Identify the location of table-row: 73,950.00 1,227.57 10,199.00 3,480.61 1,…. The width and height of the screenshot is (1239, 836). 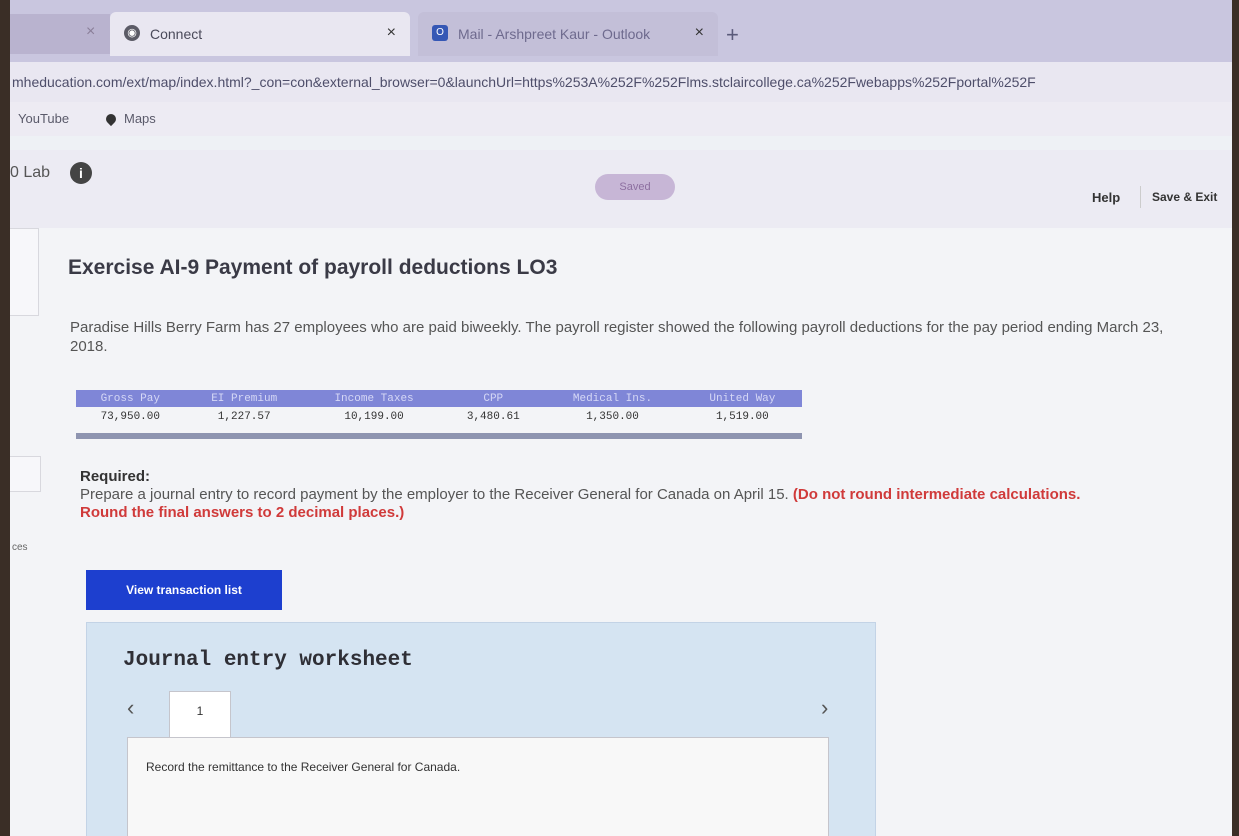
(439, 416).